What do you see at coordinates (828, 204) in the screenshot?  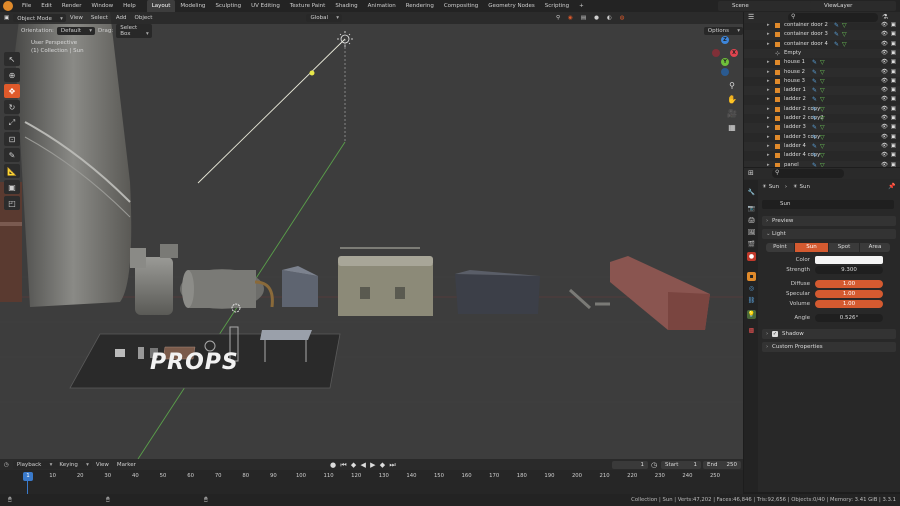 I see `datablock-selector: Sun` at bounding box center [828, 204].